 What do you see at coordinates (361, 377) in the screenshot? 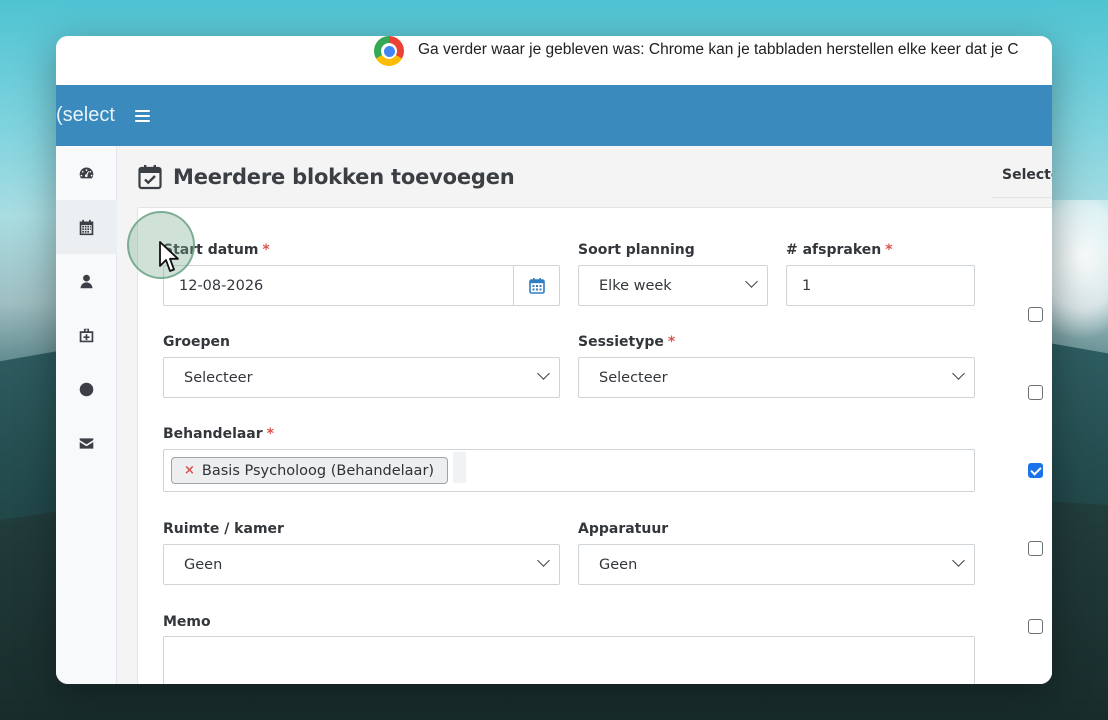
I see `groepen-select: Selecteer` at bounding box center [361, 377].